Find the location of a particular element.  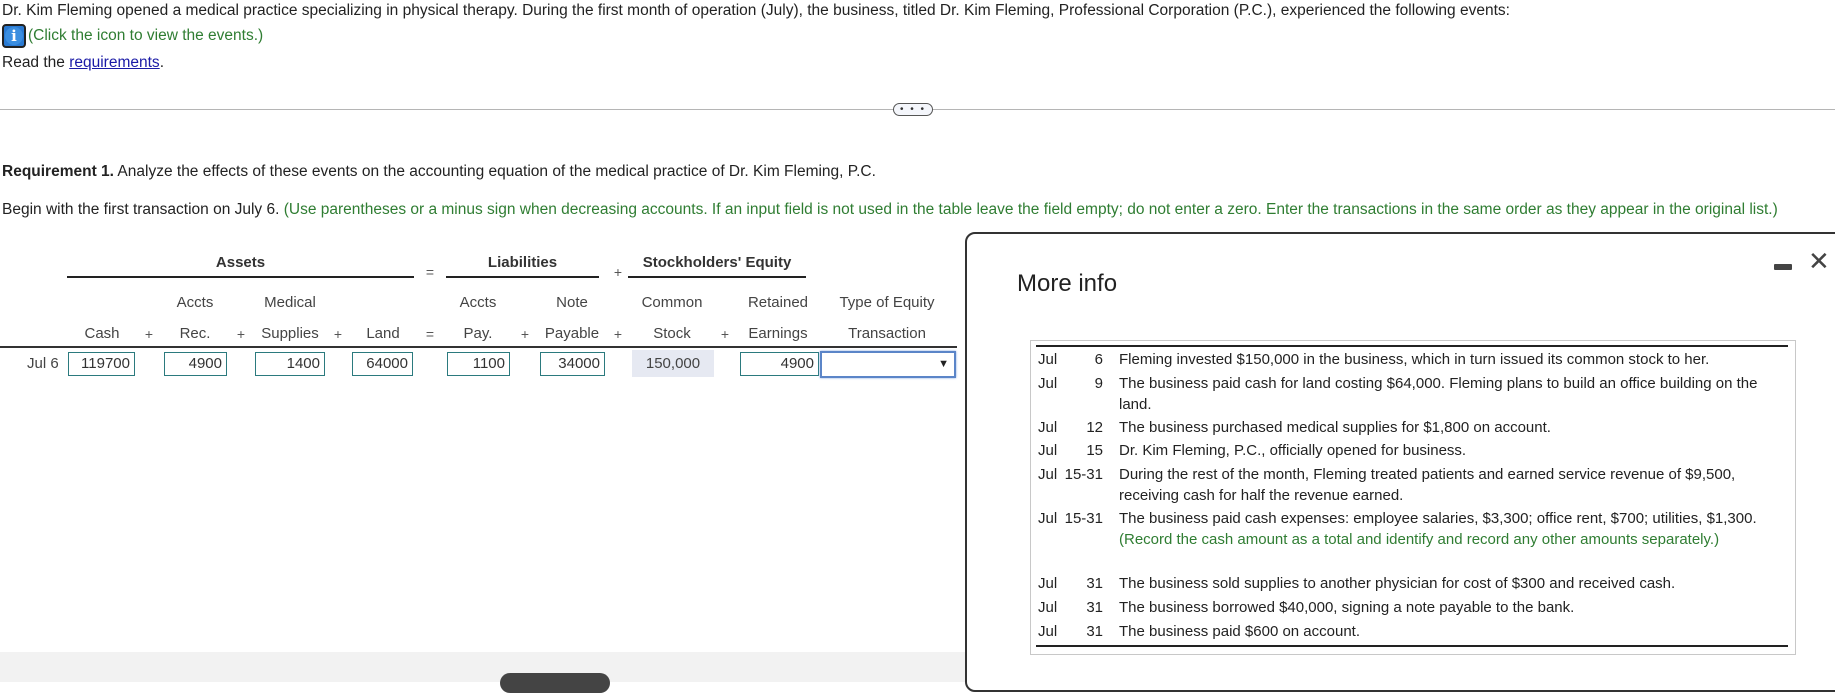

cash-input: 119700 is located at coordinates (101, 364).